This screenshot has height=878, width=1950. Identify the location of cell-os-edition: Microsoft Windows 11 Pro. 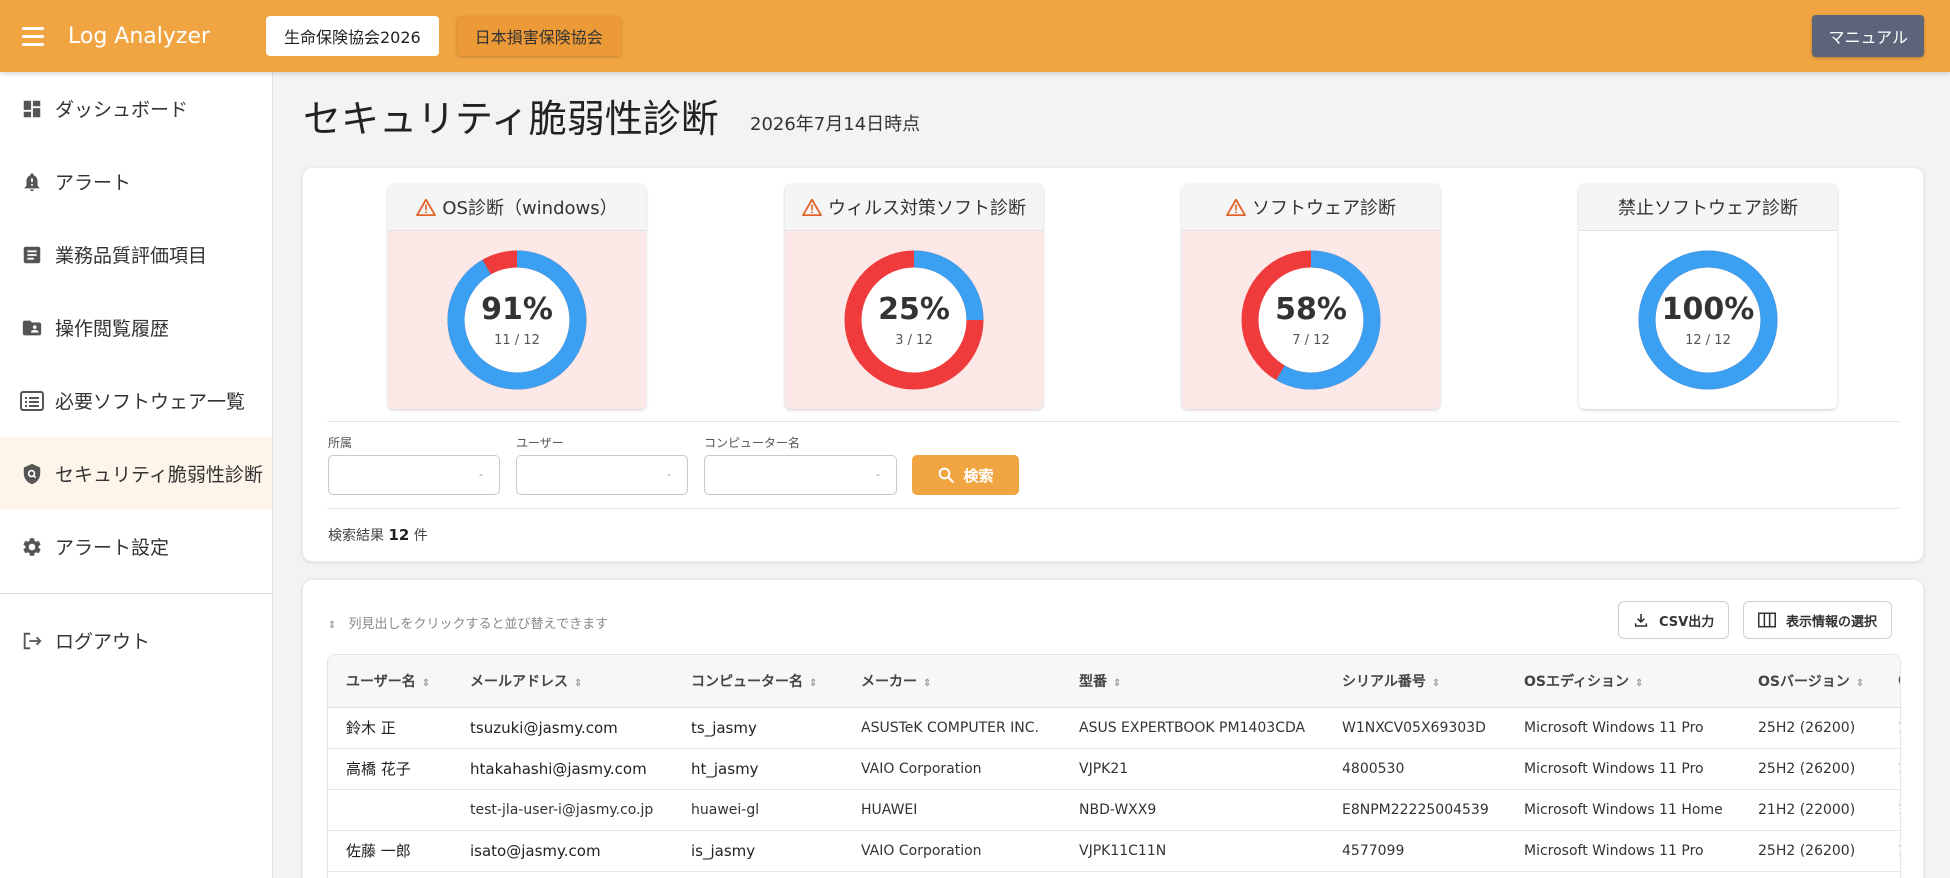
(1614, 727).